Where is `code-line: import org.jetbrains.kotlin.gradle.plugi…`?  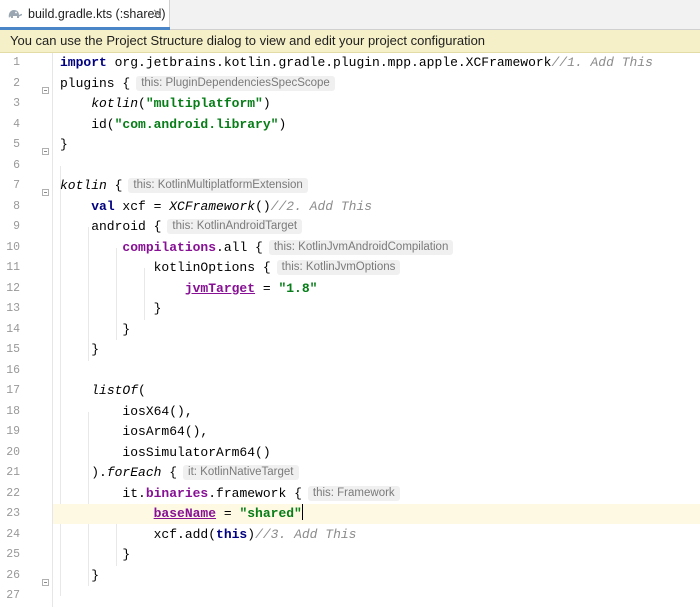 code-line: import org.jetbrains.kotlin.gradle.plugi… is located at coordinates (376, 63).